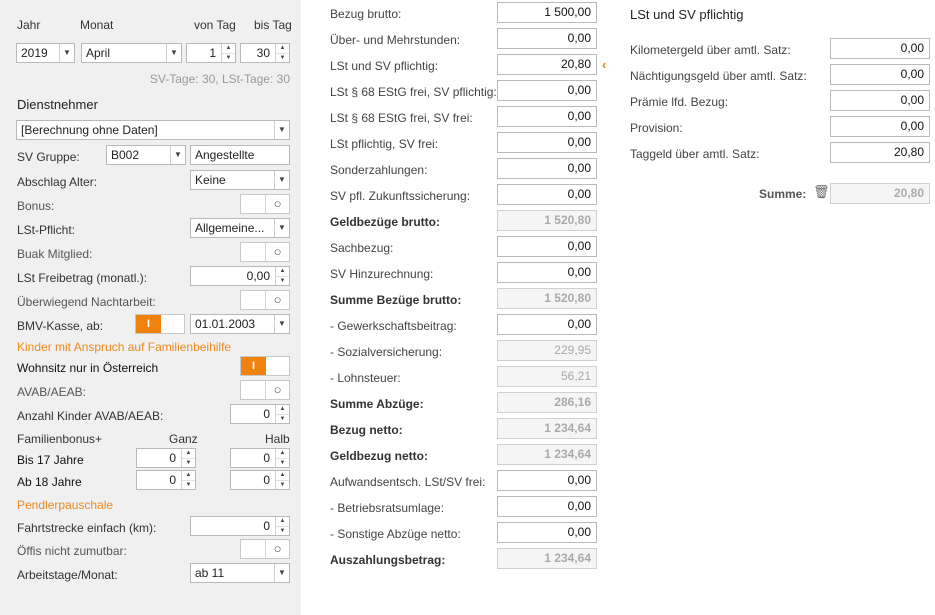 Image resolution: width=935 pixels, height=615 pixels. I want to click on buak-toggle: ○, so click(265, 252).